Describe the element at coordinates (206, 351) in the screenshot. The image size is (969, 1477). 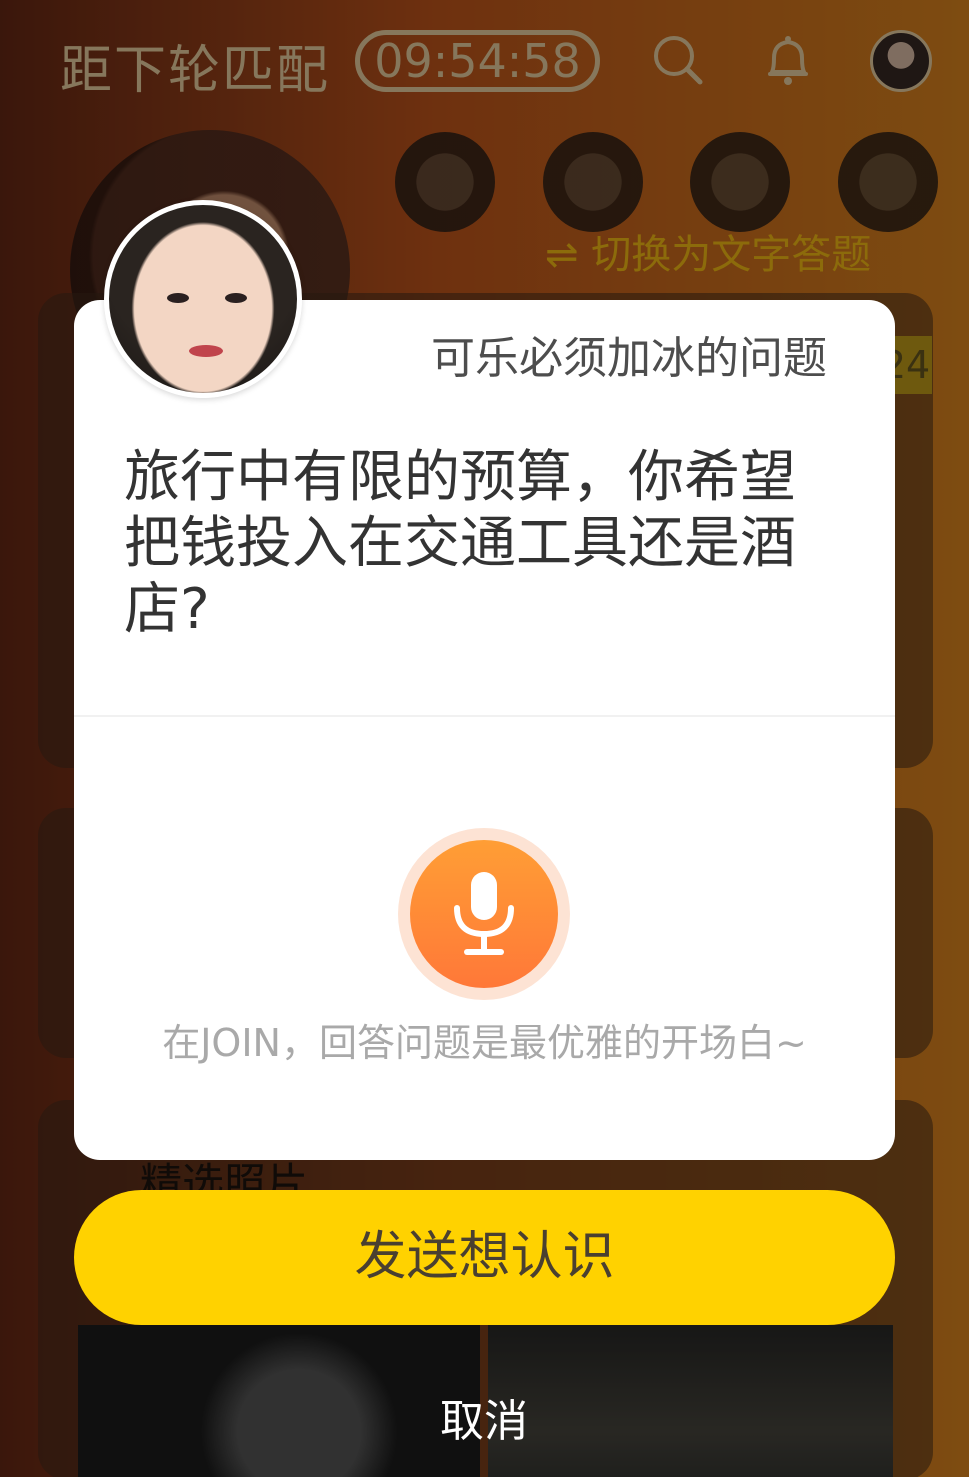
I see `avatar-lips` at that location.